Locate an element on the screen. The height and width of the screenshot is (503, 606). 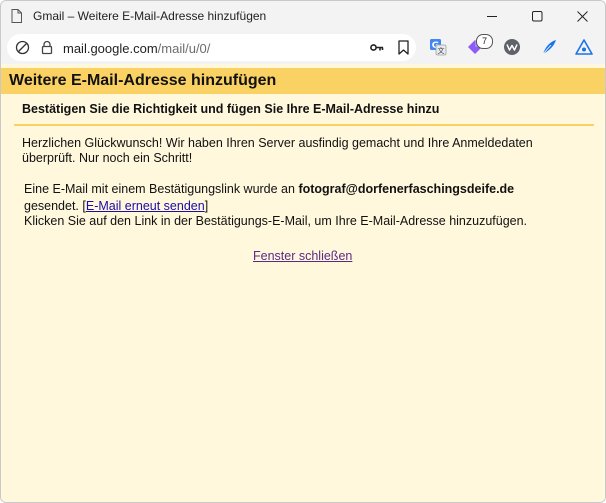
sent-suffix: gesendet. [ is located at coordinates (55, 206).